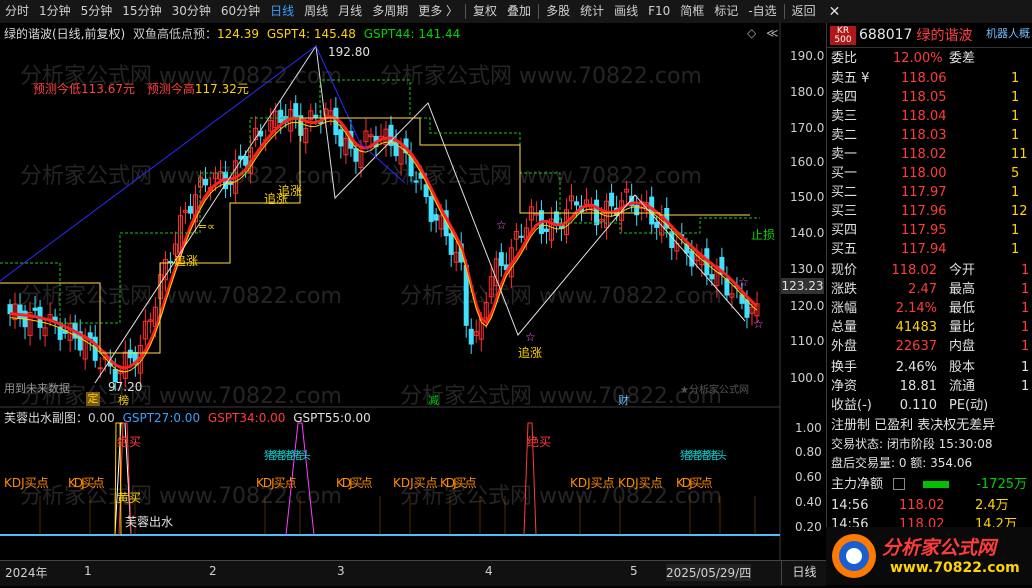  Describe the element at coordinates (924, 249) in the screenshot. I see `bid-price: 117.94` at that location.